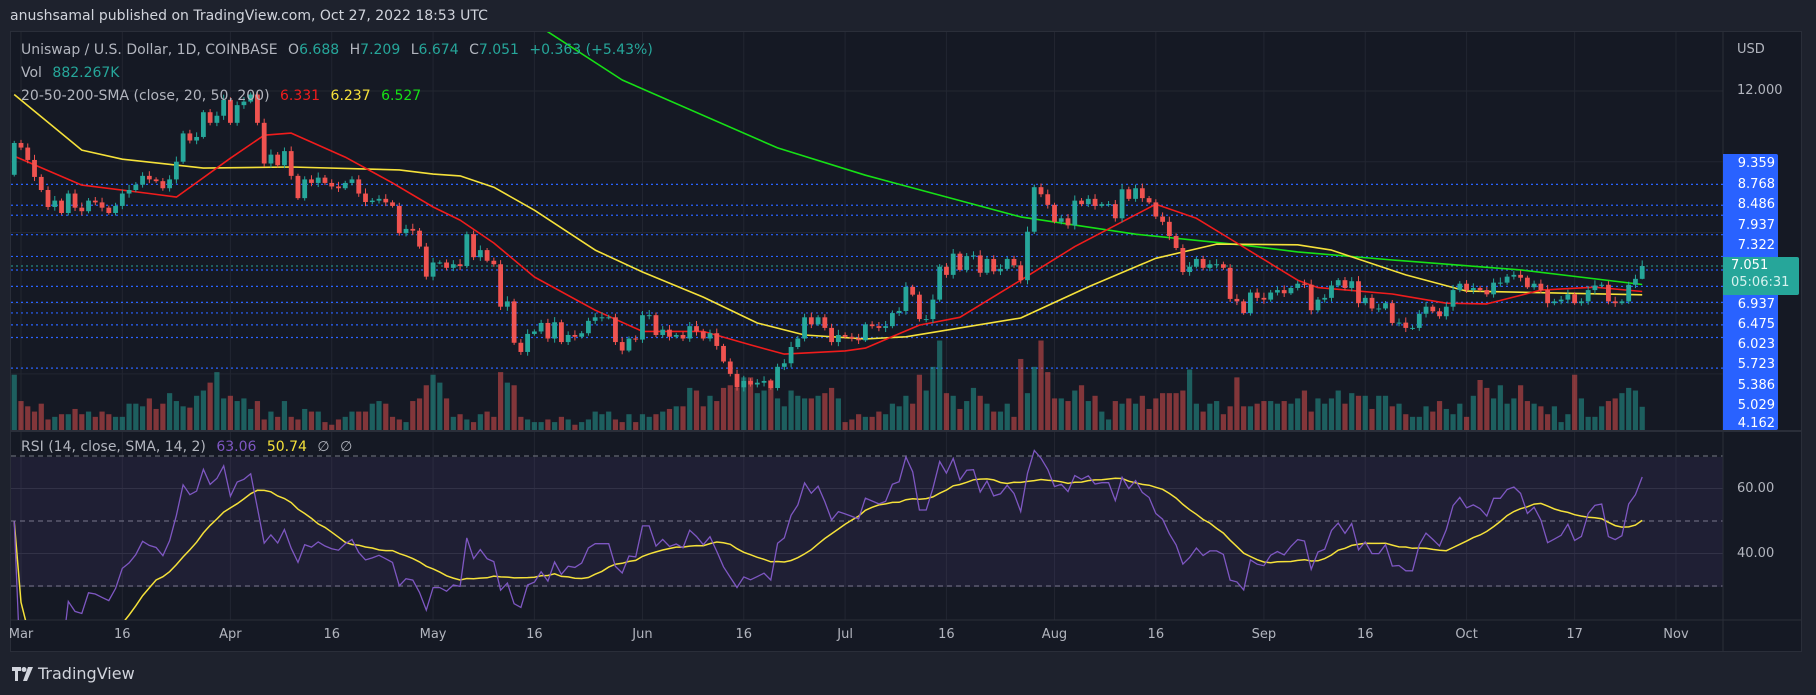  I want to click on time-tick-label: Jul, so click(845, 634).